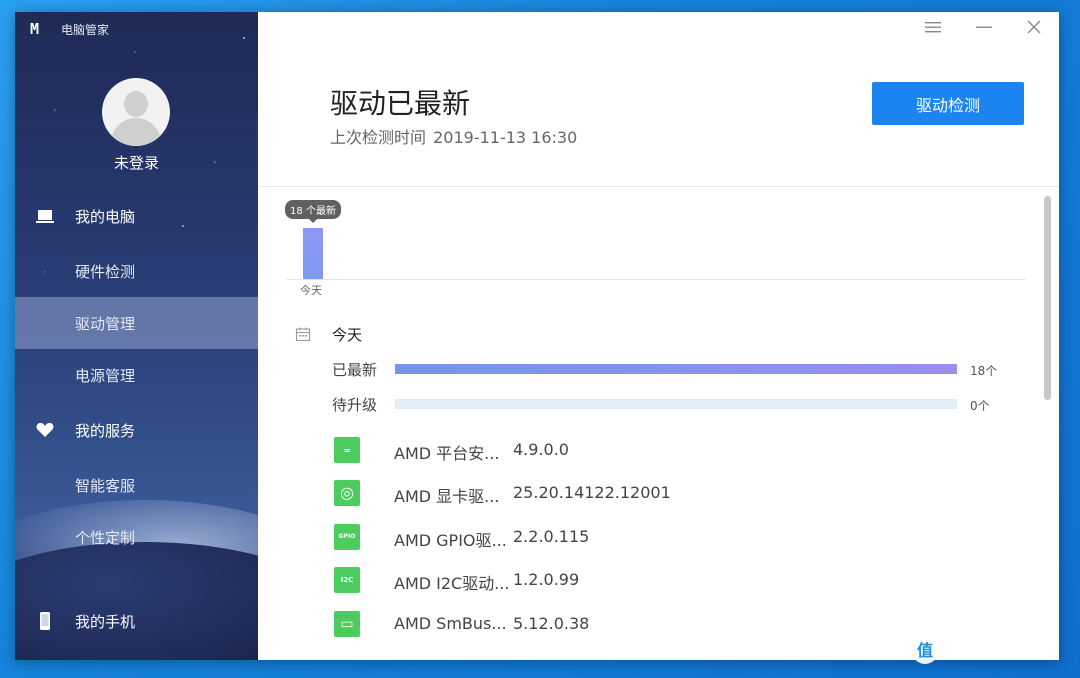 This screenshot has width=1080, height=678. What do you see at coordinates (105, 375) in the screenshot?
I see `nav-power-manage-label: 电源管理` at bounding box center [105, 375].